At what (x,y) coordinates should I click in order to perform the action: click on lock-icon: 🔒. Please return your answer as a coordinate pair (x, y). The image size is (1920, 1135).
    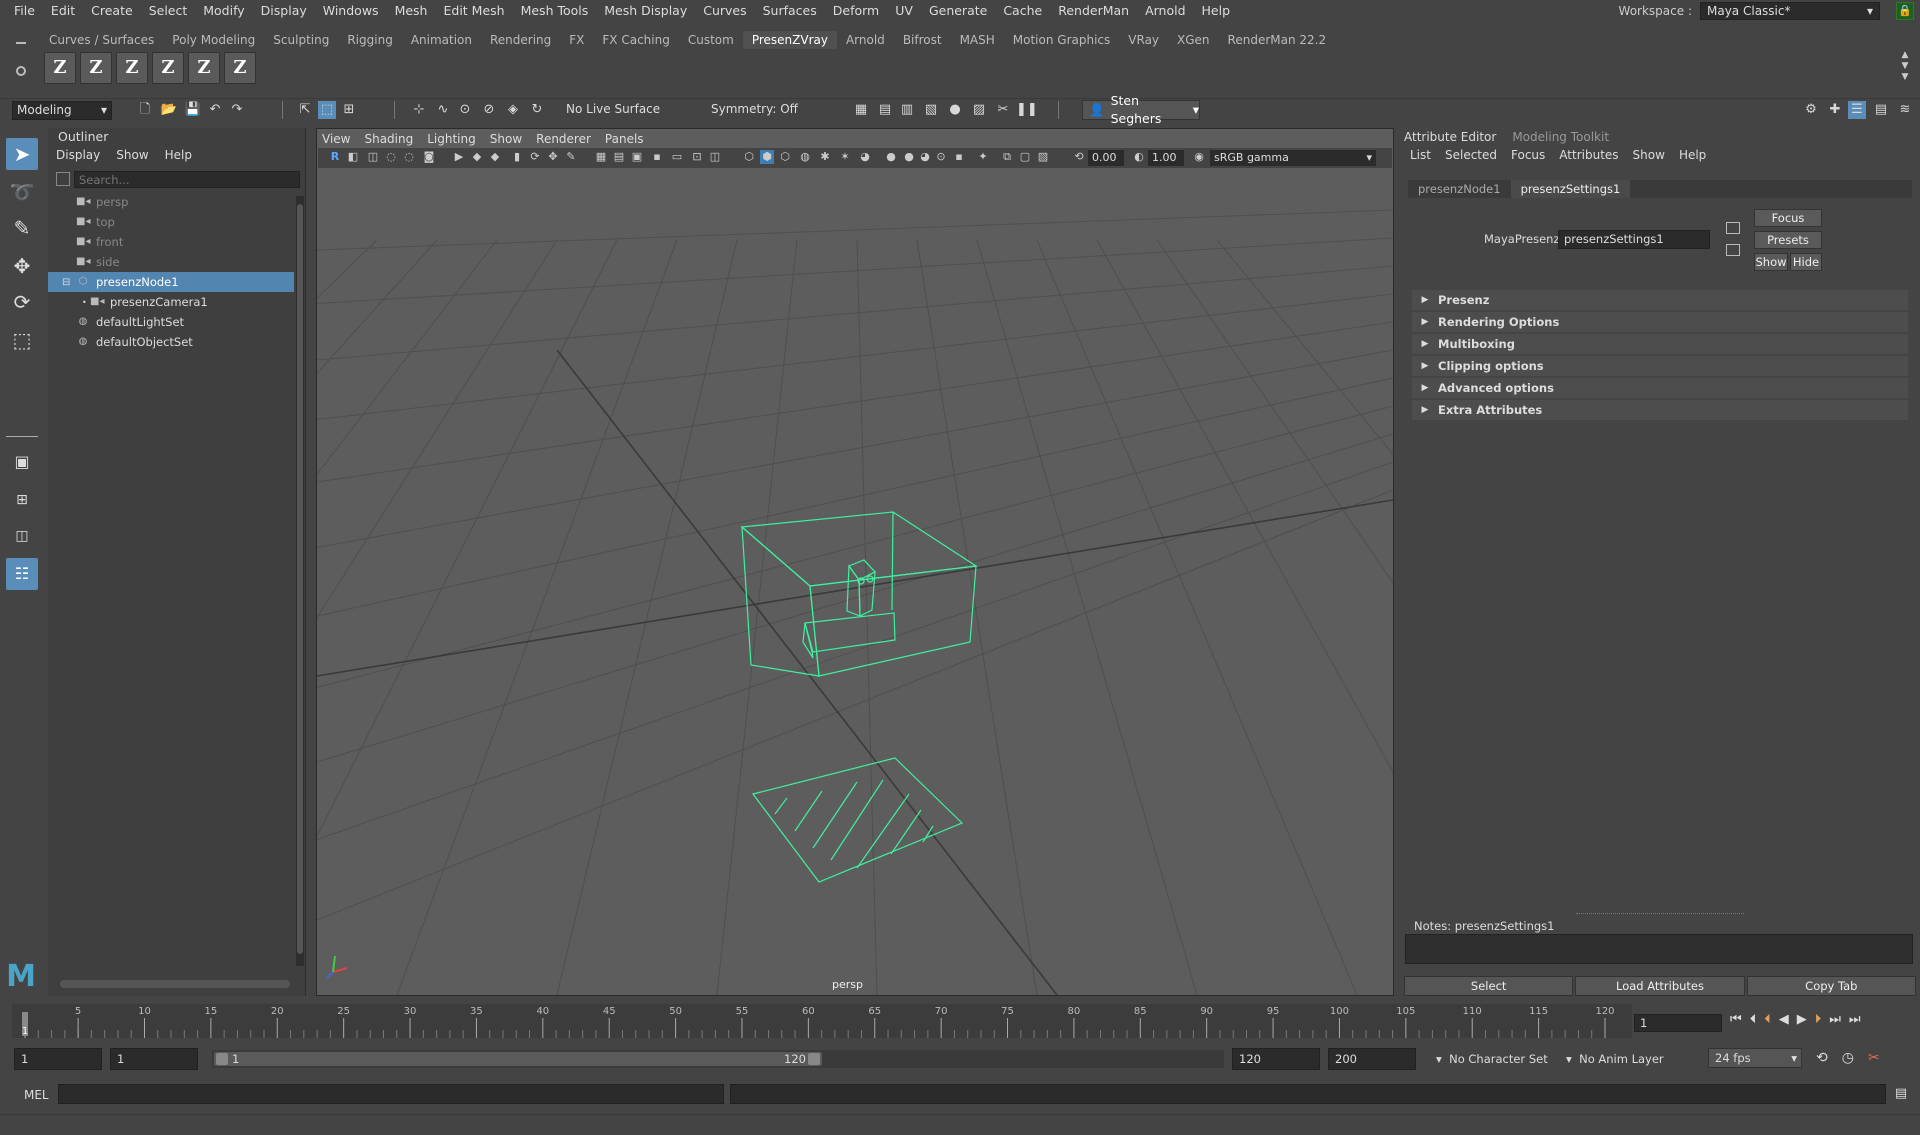
    Looking at the image, I should click on (1905, 11).